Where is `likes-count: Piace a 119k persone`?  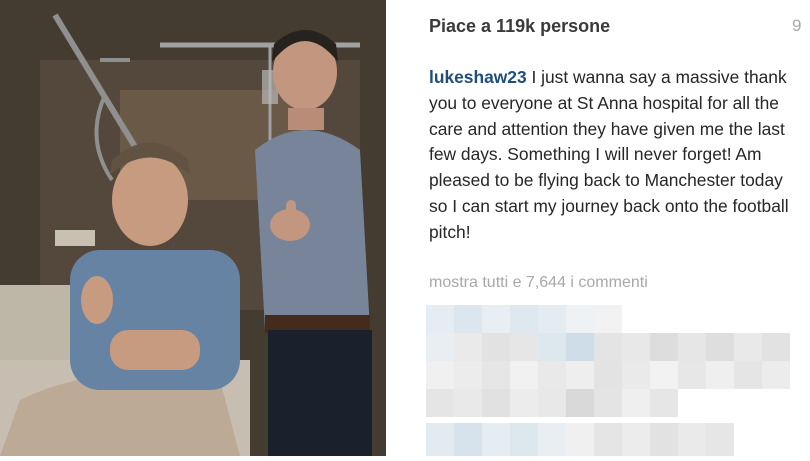
likes-count: Piace a 119k persone is located at coordinates (519, 26).